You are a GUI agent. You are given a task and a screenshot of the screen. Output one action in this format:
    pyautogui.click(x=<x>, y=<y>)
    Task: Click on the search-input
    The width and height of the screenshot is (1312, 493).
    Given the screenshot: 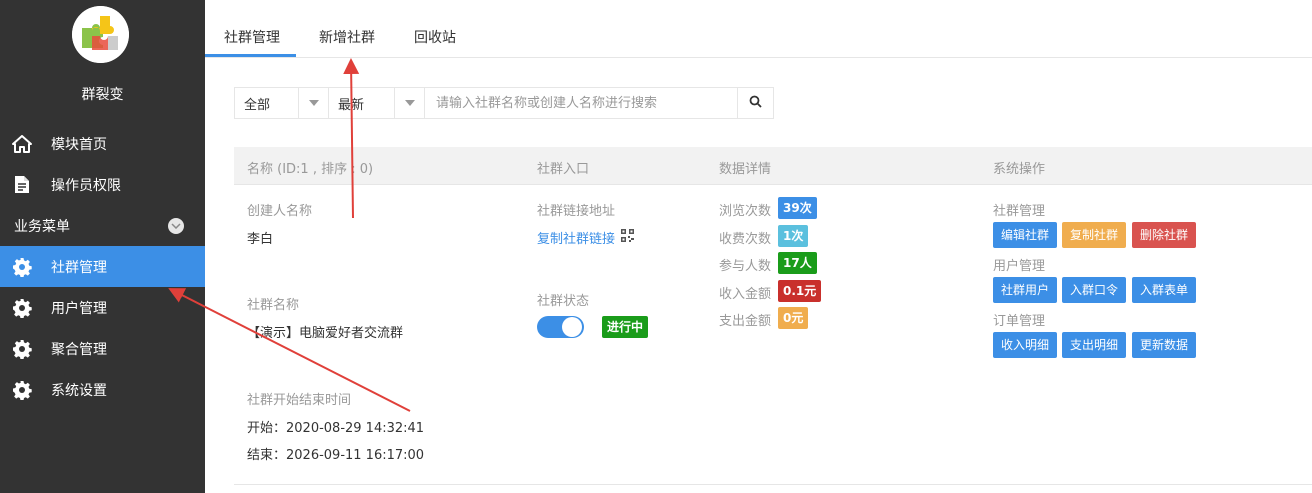 What is the action you would take?
    pyautogui.click(x=581, y=103)
    